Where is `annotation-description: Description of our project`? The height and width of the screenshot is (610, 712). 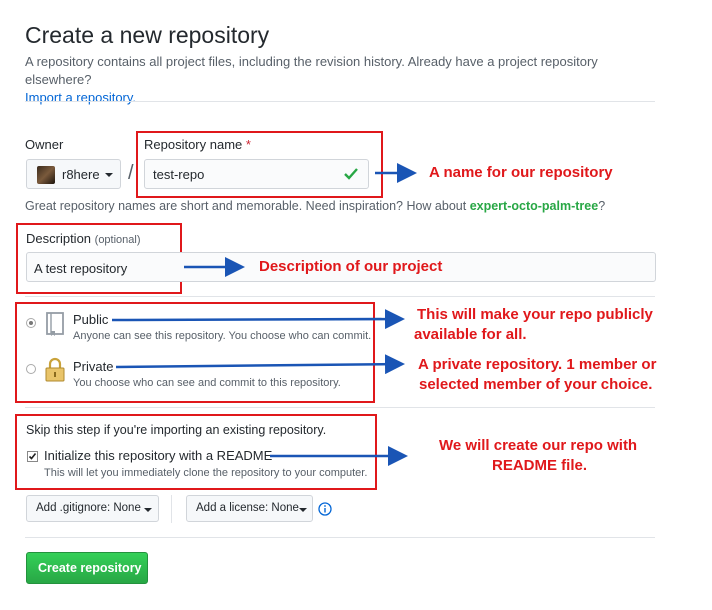
annotation-description: Description of our project is located at coordinates (351, 266).